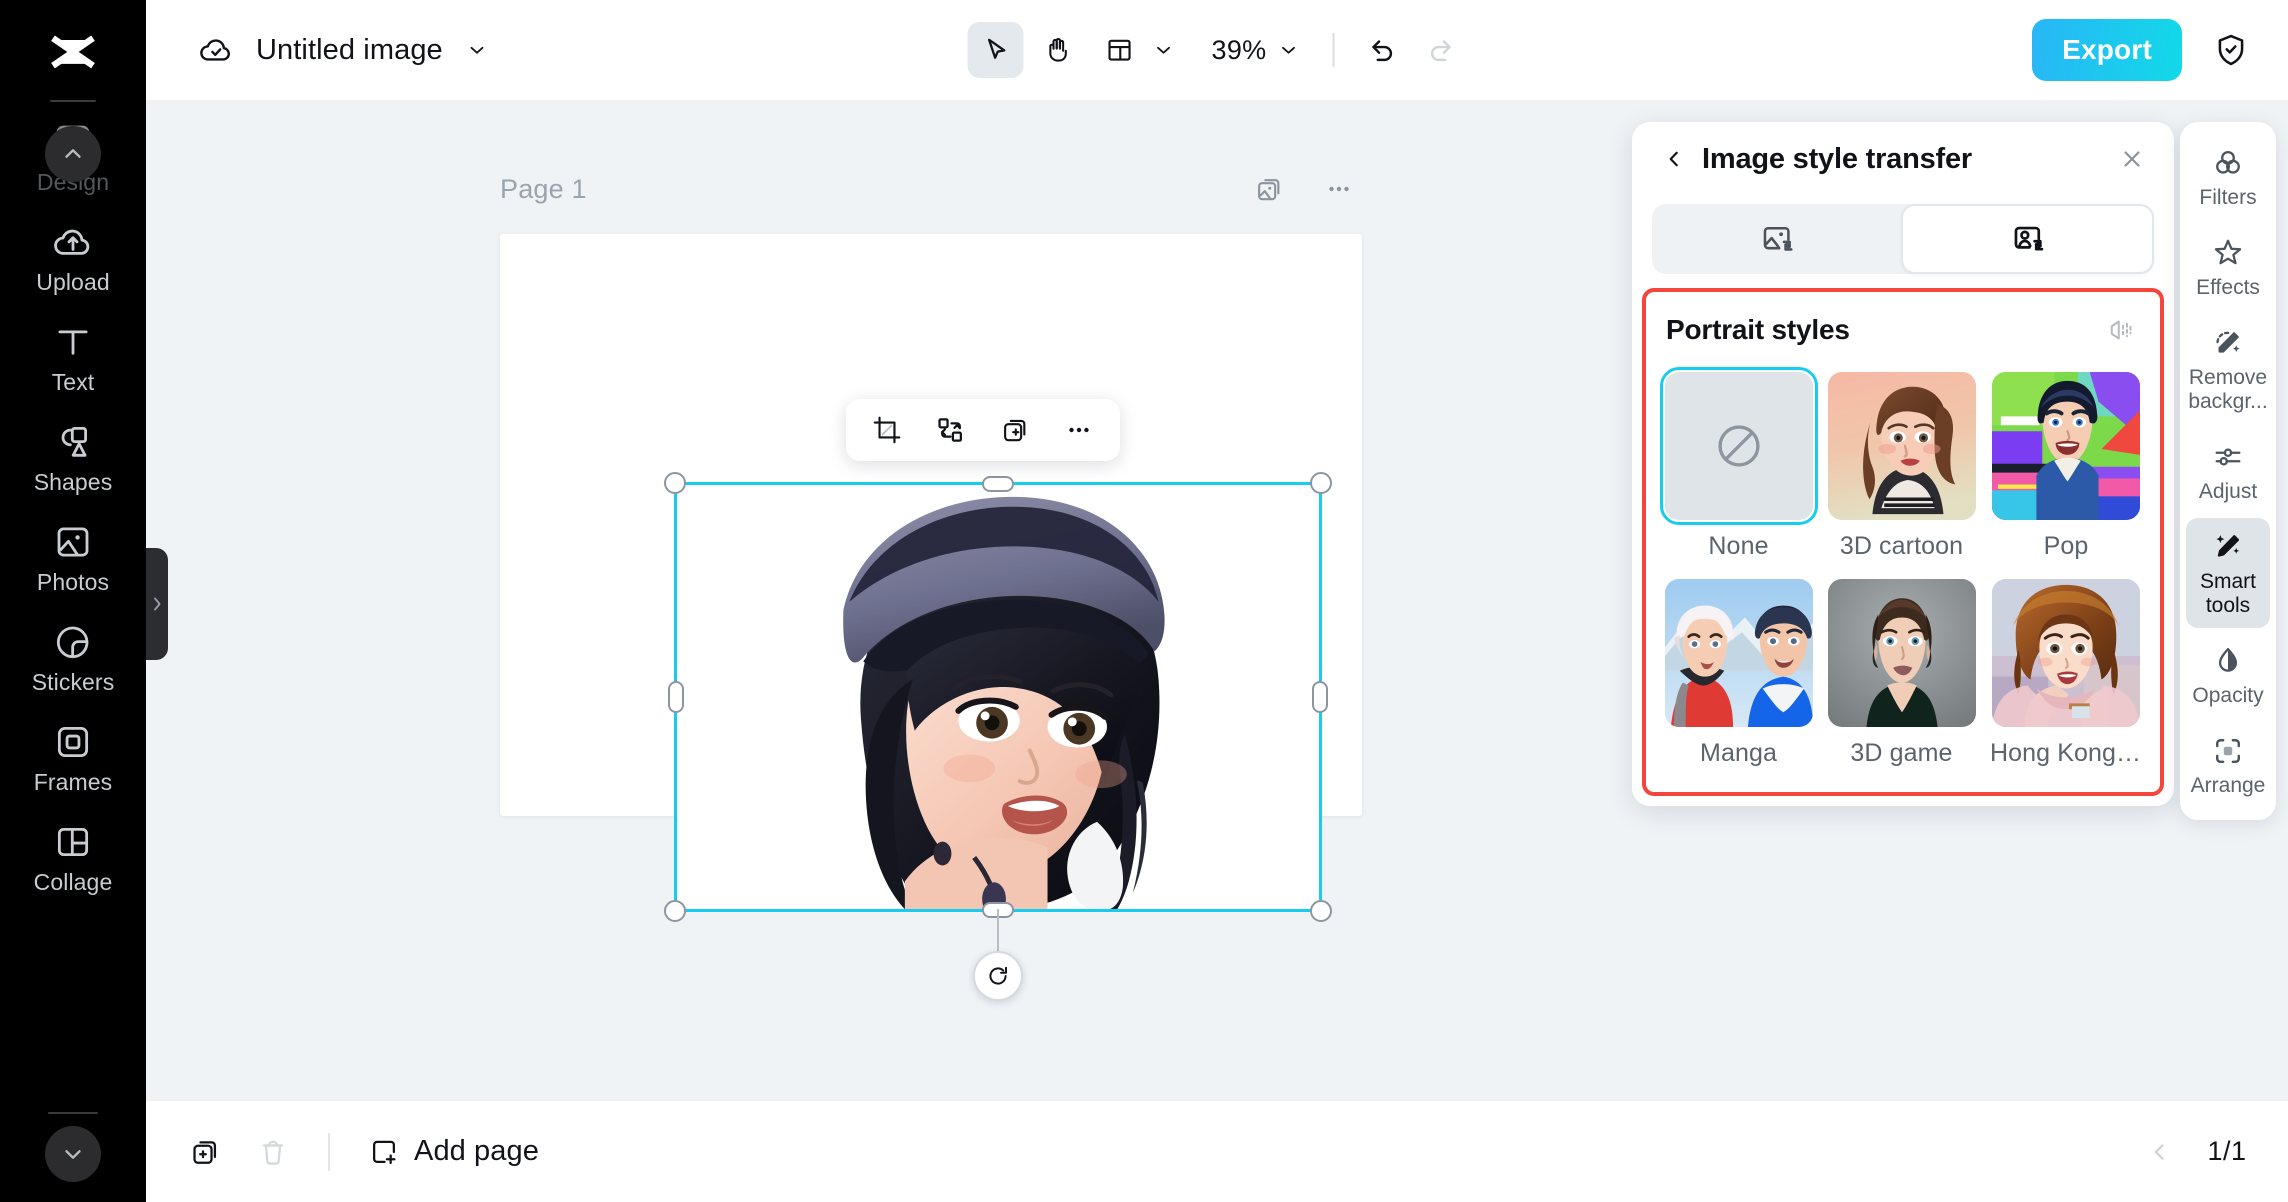  I want to click on export-button: Export, so click(2107, 50).